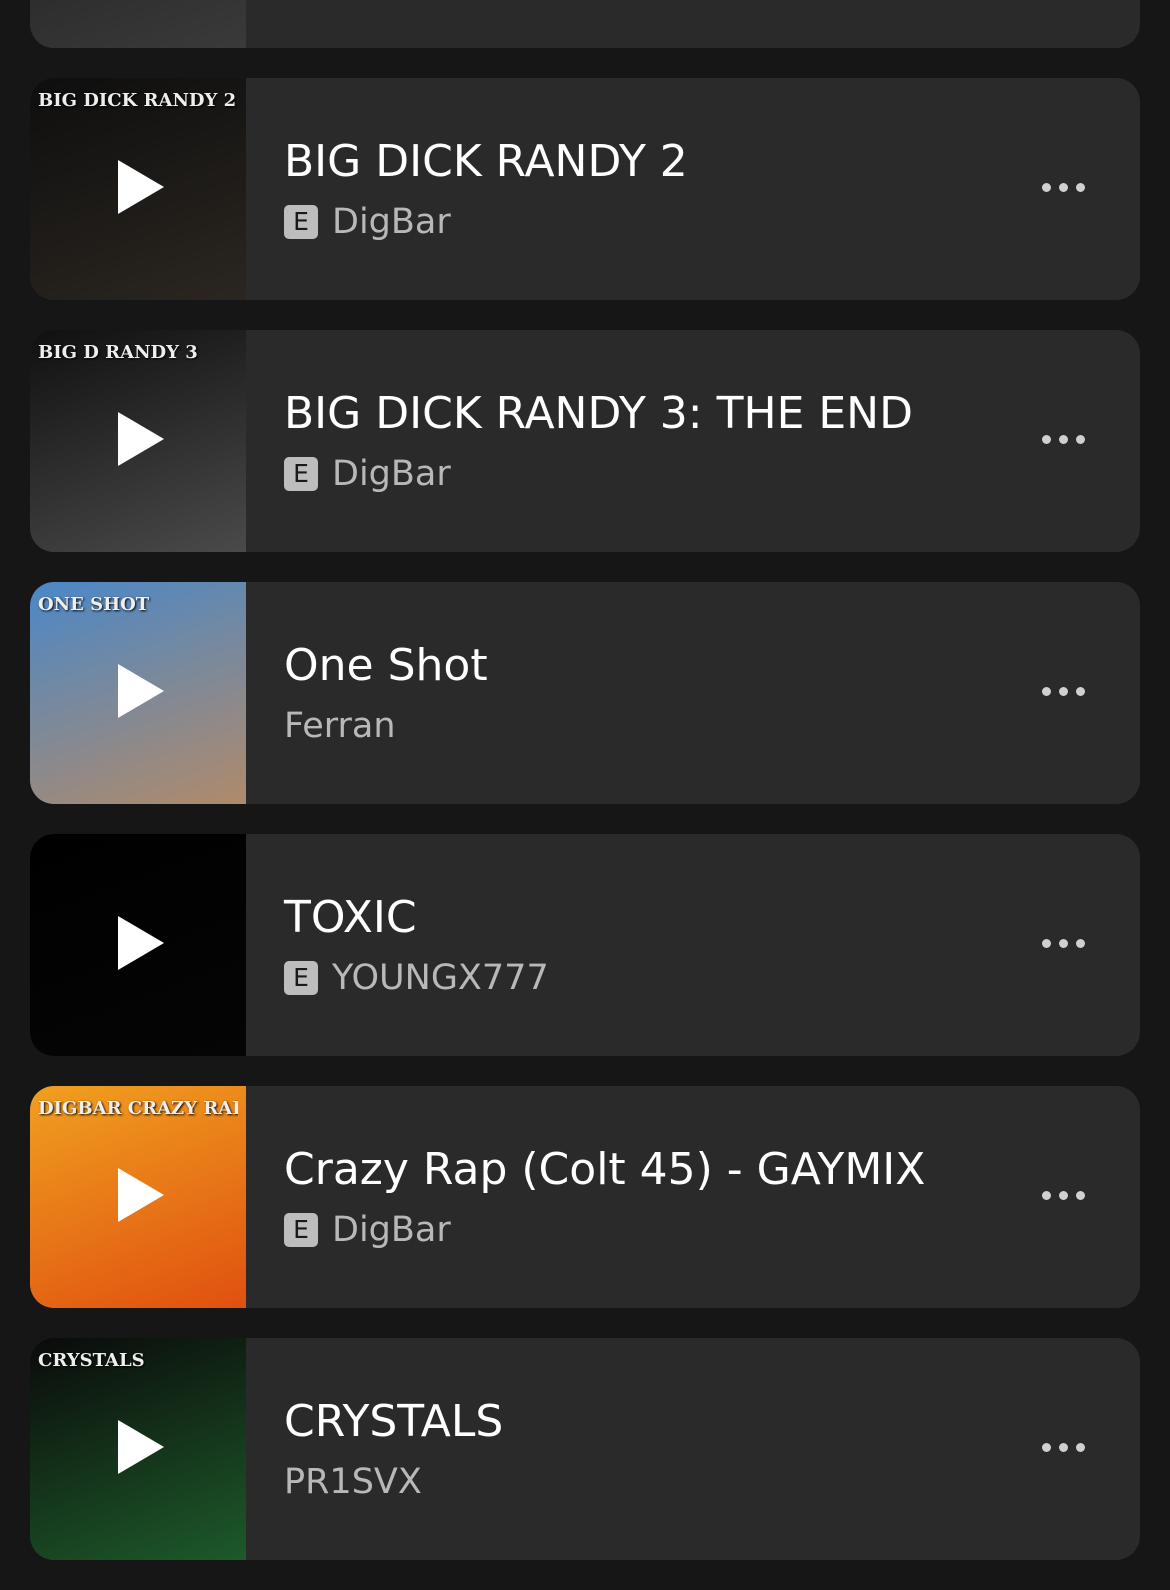  I want to click on track-artist: Ferran, so click(340, 726).